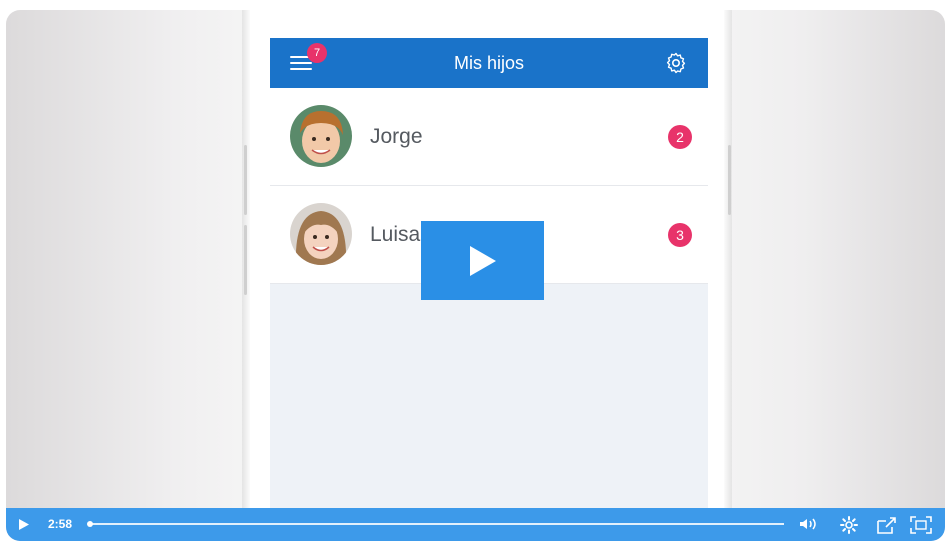  What do you see at coordinates (728, 275) in the screenshot?
I see `device-edge` at bounding box center [728, 275].